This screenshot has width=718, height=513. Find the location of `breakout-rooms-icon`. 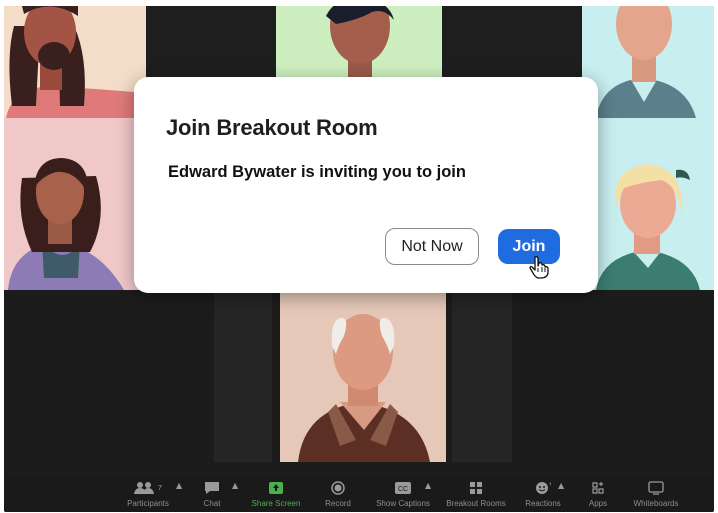

breakout-rooms-icon is located at coordinates (476, 488).